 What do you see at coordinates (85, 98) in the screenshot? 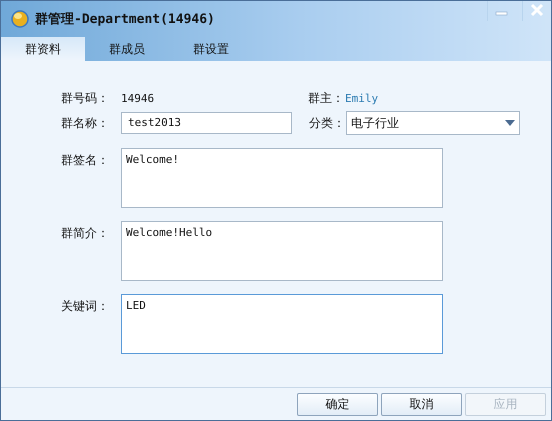
I see `field-label: 群号码：` at bounding box center [85, 98].